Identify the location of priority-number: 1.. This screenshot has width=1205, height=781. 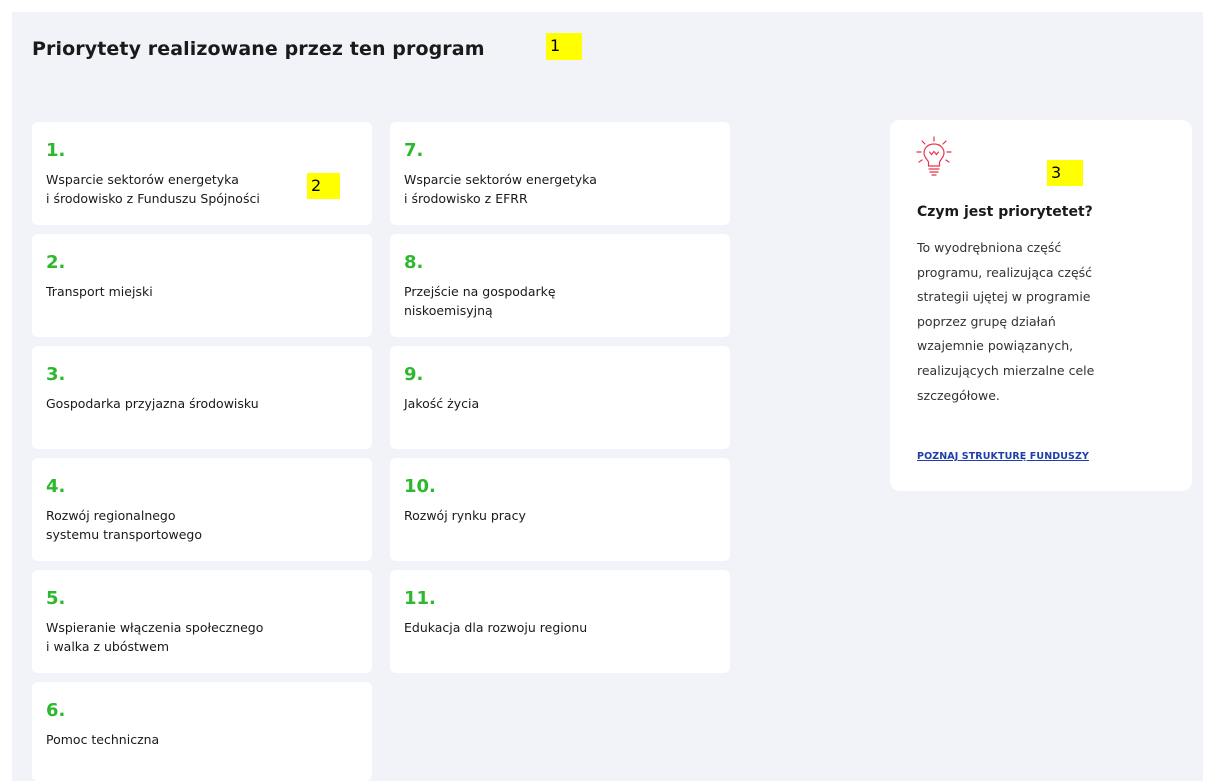
(56, 150).